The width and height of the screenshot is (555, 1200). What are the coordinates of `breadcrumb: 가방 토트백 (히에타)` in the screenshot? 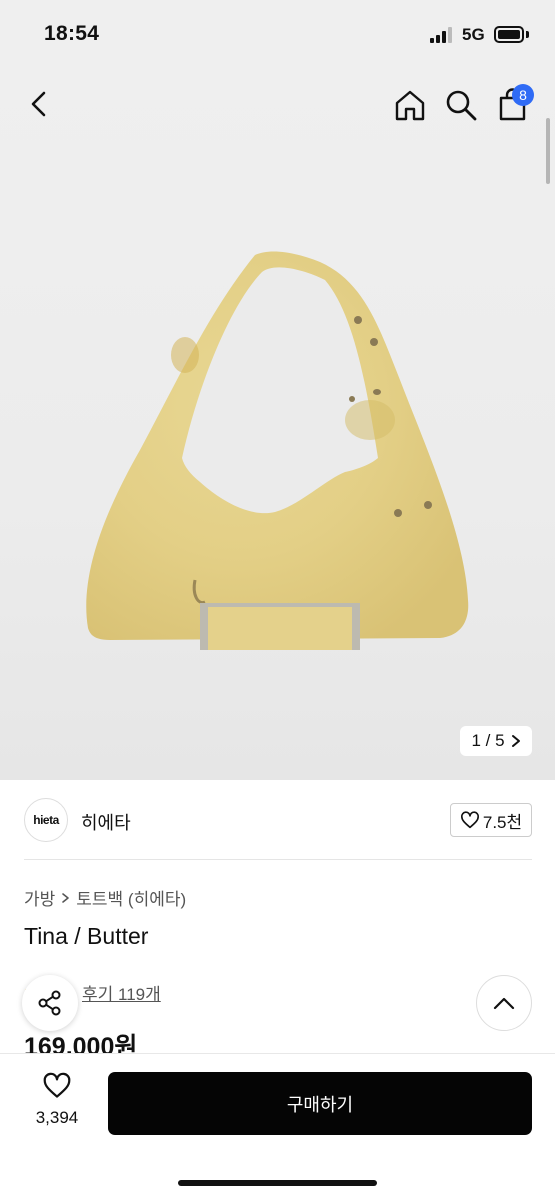 It's located at (105, 897).